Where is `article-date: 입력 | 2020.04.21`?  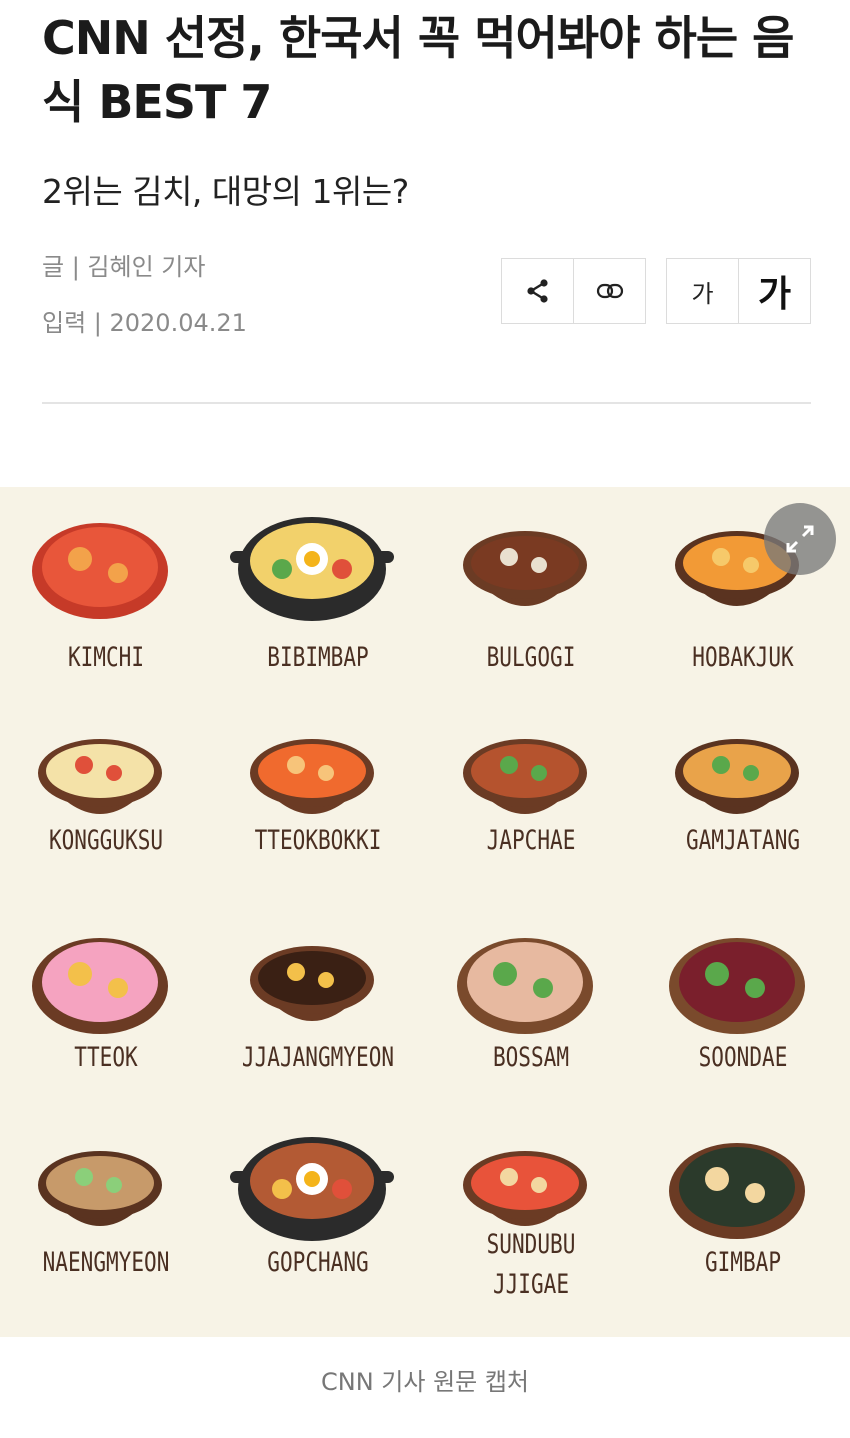 article-date: 입력 | 2020.04.21 is located at coordinates (144, 323).